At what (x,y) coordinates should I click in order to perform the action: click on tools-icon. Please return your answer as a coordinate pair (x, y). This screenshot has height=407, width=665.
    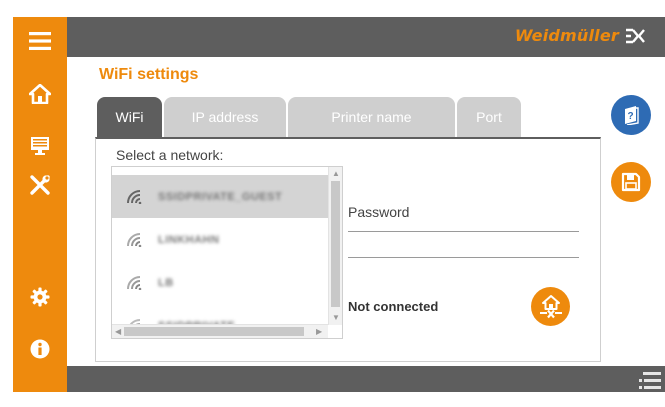
    Looking at the image, I should click on (40, 185).